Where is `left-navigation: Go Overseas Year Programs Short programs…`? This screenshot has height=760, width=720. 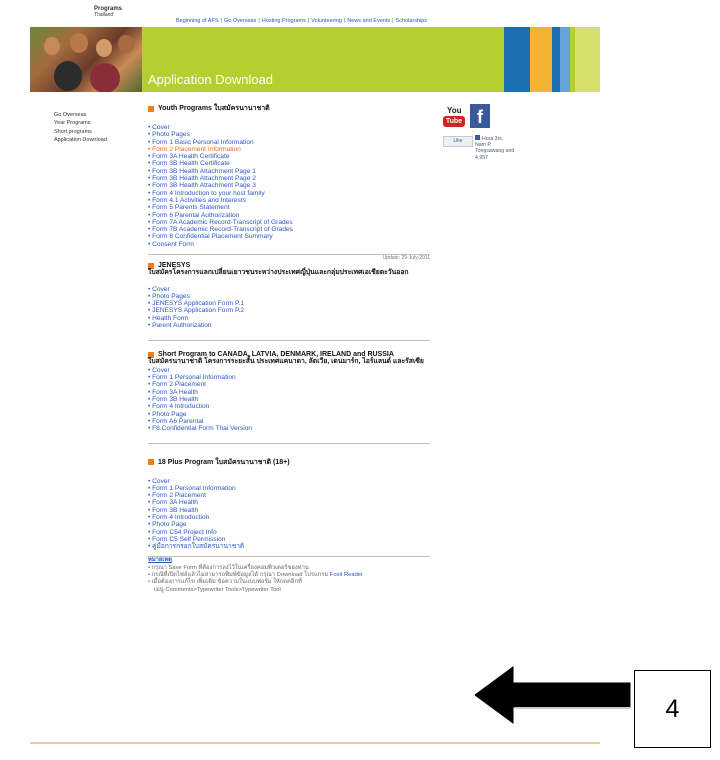
left-navigation: Go Overseas Year Programs Short programs… is located at coordinates (80, 127).